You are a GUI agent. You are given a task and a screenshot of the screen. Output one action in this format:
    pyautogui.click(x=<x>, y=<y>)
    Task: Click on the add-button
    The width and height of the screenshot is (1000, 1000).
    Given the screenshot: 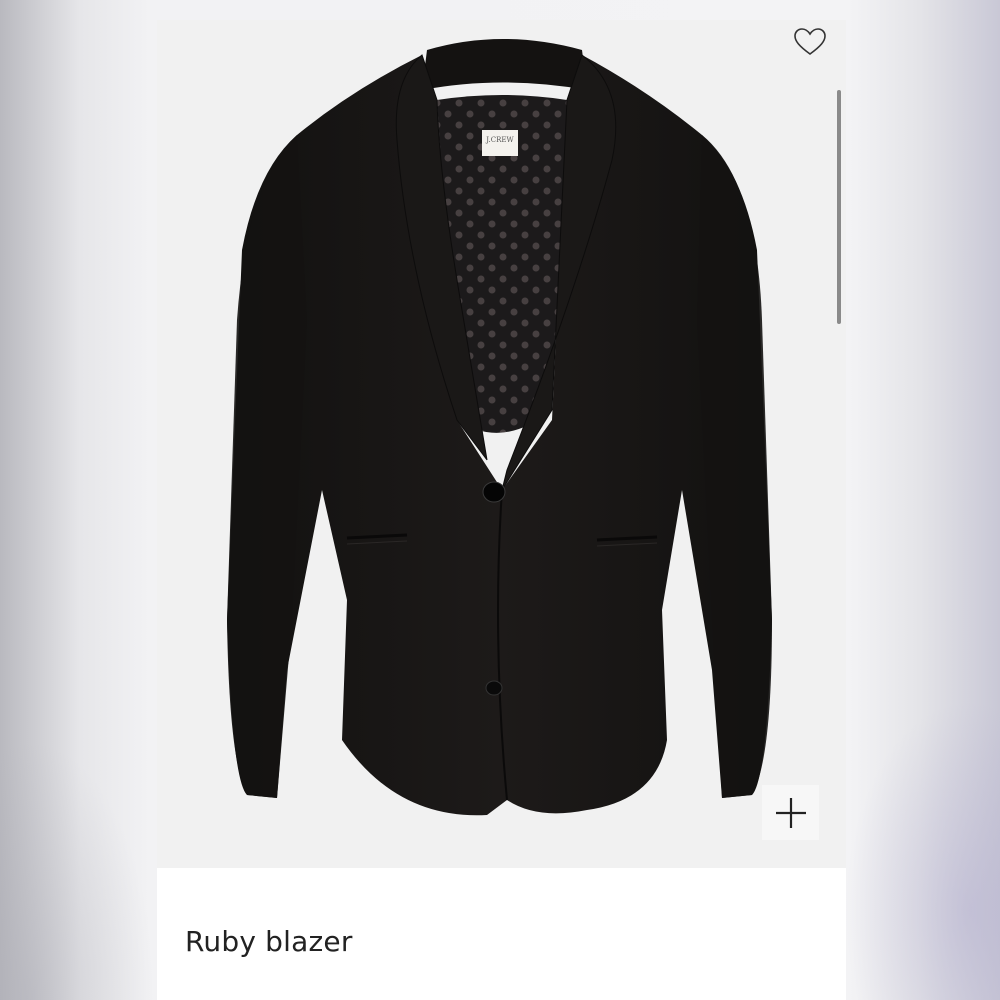 What is the action you would take?
    pyautogui.click(x=790, y=812)
    